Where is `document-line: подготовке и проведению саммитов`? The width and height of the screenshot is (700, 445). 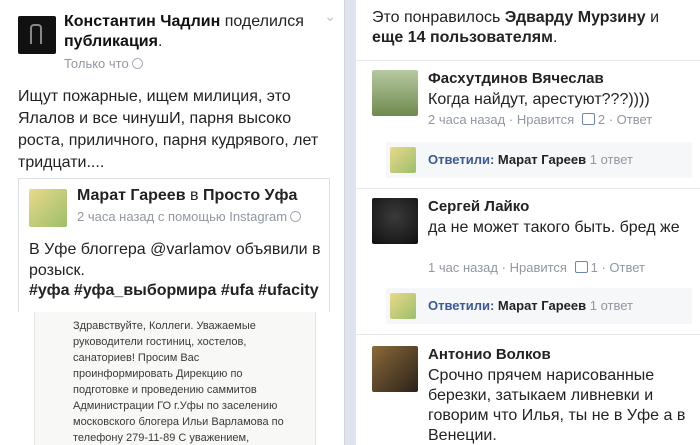 document-line: подготовке и проведению саммитов is located at coordinates (165, 390).